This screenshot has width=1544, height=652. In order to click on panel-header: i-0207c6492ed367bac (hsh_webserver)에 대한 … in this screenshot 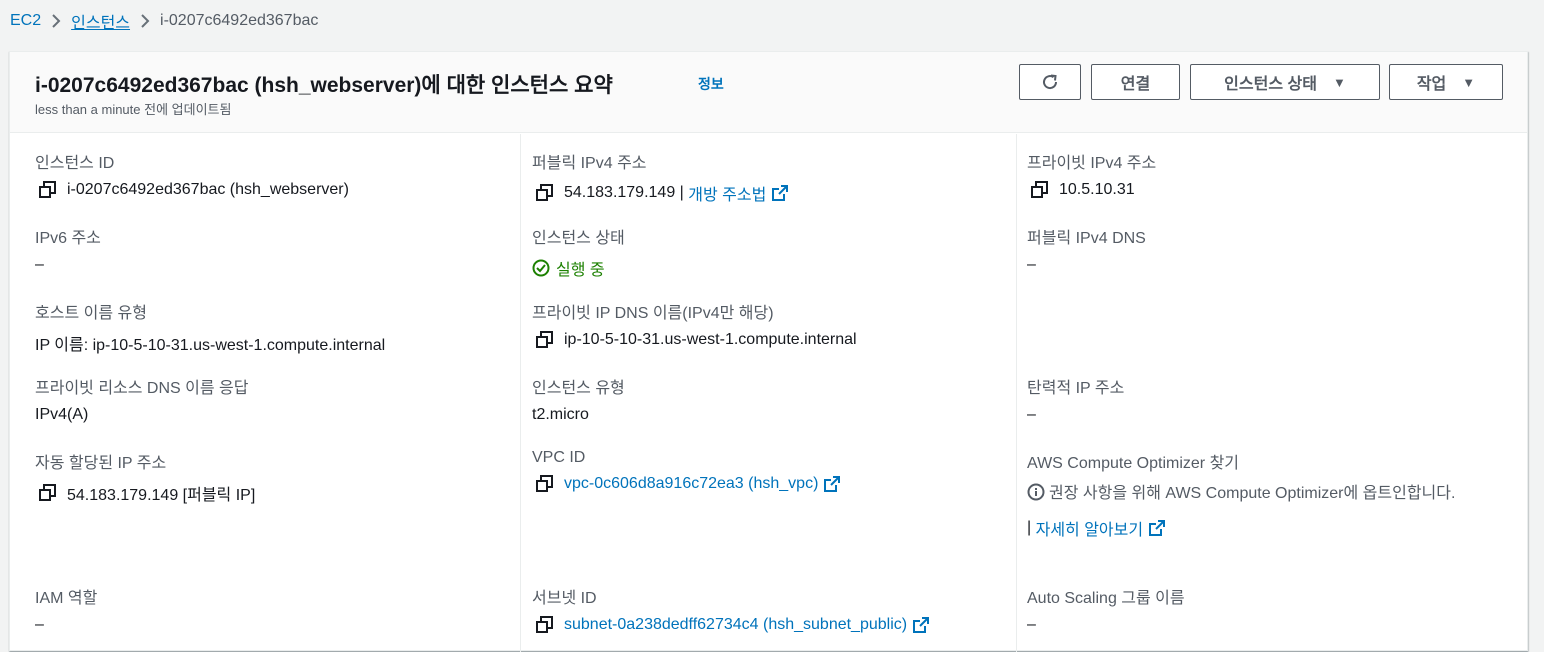, I will do `click(768, 92)`.